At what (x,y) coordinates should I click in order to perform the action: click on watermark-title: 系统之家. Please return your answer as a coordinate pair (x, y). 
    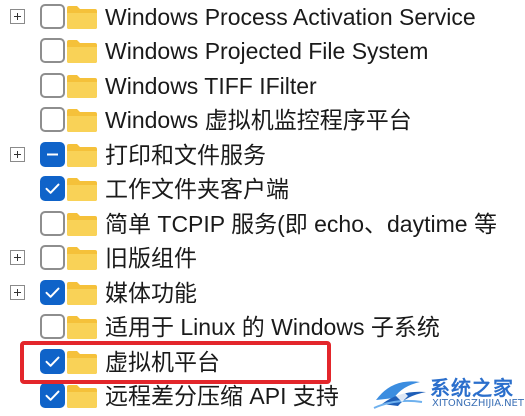
    Looking at the image, I should click on (472, 389).